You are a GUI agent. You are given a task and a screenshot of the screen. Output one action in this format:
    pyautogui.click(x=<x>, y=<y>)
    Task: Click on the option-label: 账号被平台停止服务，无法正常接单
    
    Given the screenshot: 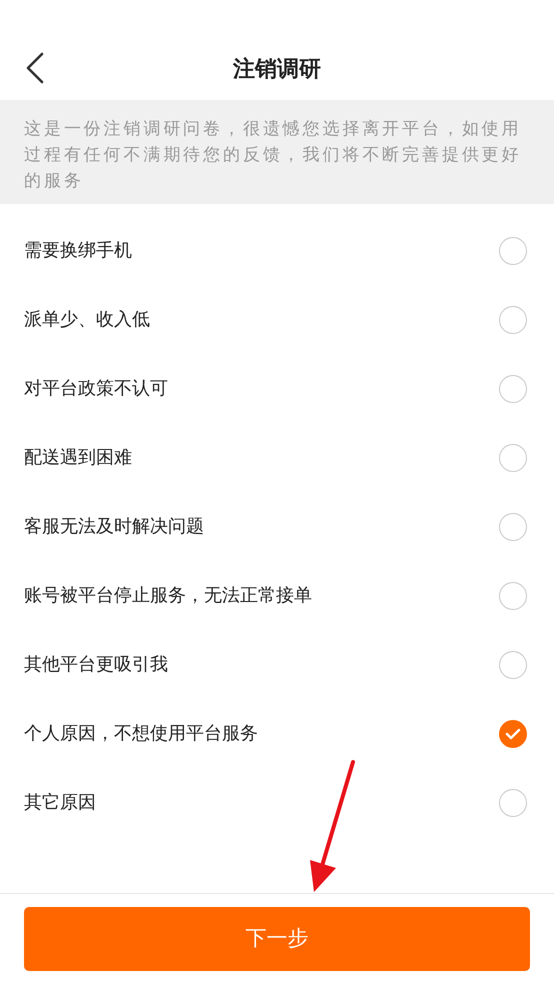 What is the action you would take?
    pyautogui.click(x=168, y=596)
    